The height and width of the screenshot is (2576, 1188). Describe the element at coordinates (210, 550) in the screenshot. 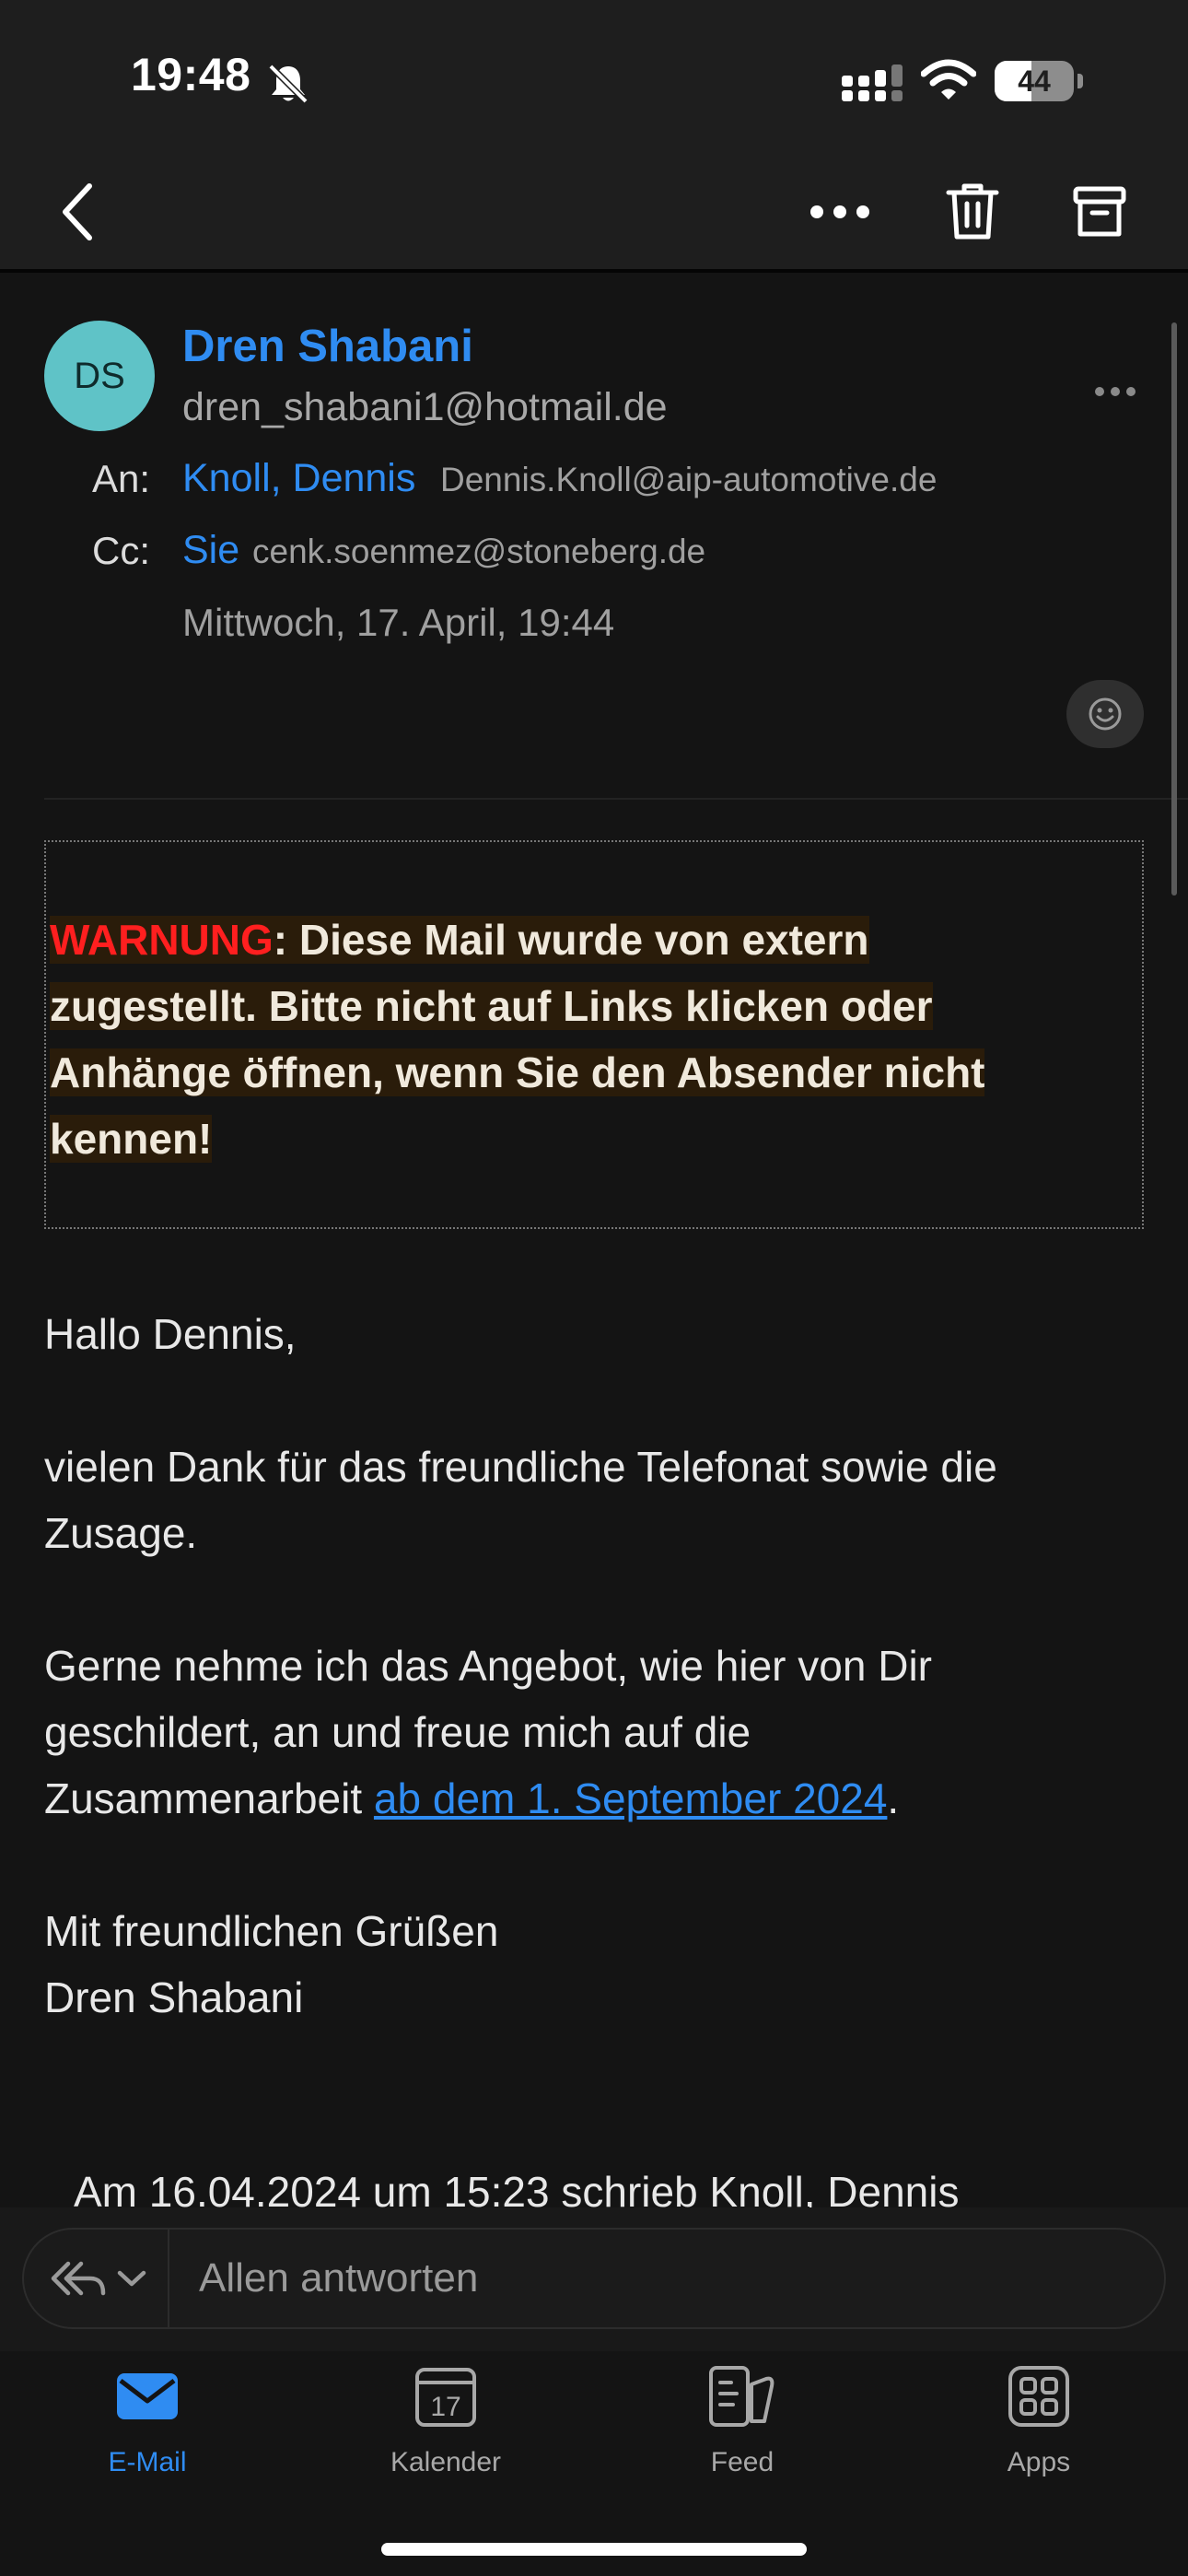

I see `cc-name: Sie` at that location.